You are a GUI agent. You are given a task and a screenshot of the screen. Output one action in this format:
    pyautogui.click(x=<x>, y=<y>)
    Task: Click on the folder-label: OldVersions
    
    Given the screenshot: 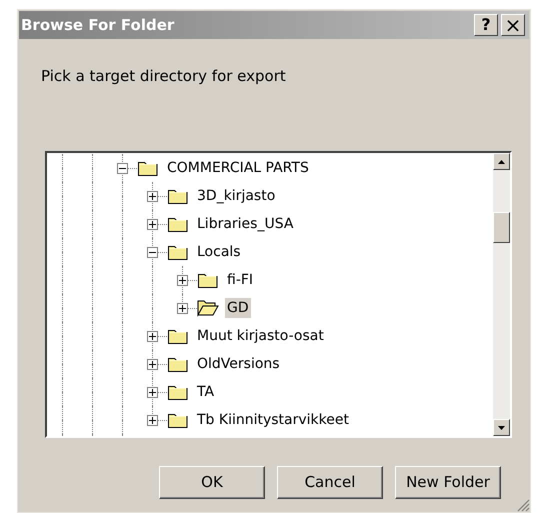 What is the action you would take?
    pyautogui.click(x=238, y=364)
    